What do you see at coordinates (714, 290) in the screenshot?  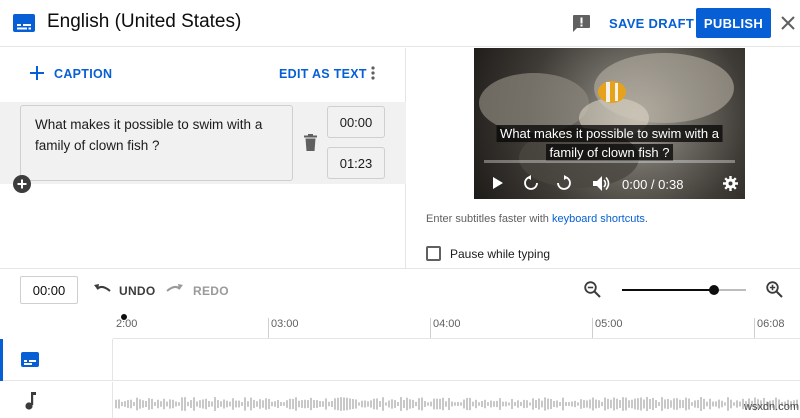 I see `zoom-slider-thumb` at bounding box center [714, 290].